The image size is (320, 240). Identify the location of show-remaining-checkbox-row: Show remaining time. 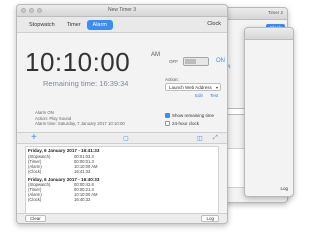
(189, 115).